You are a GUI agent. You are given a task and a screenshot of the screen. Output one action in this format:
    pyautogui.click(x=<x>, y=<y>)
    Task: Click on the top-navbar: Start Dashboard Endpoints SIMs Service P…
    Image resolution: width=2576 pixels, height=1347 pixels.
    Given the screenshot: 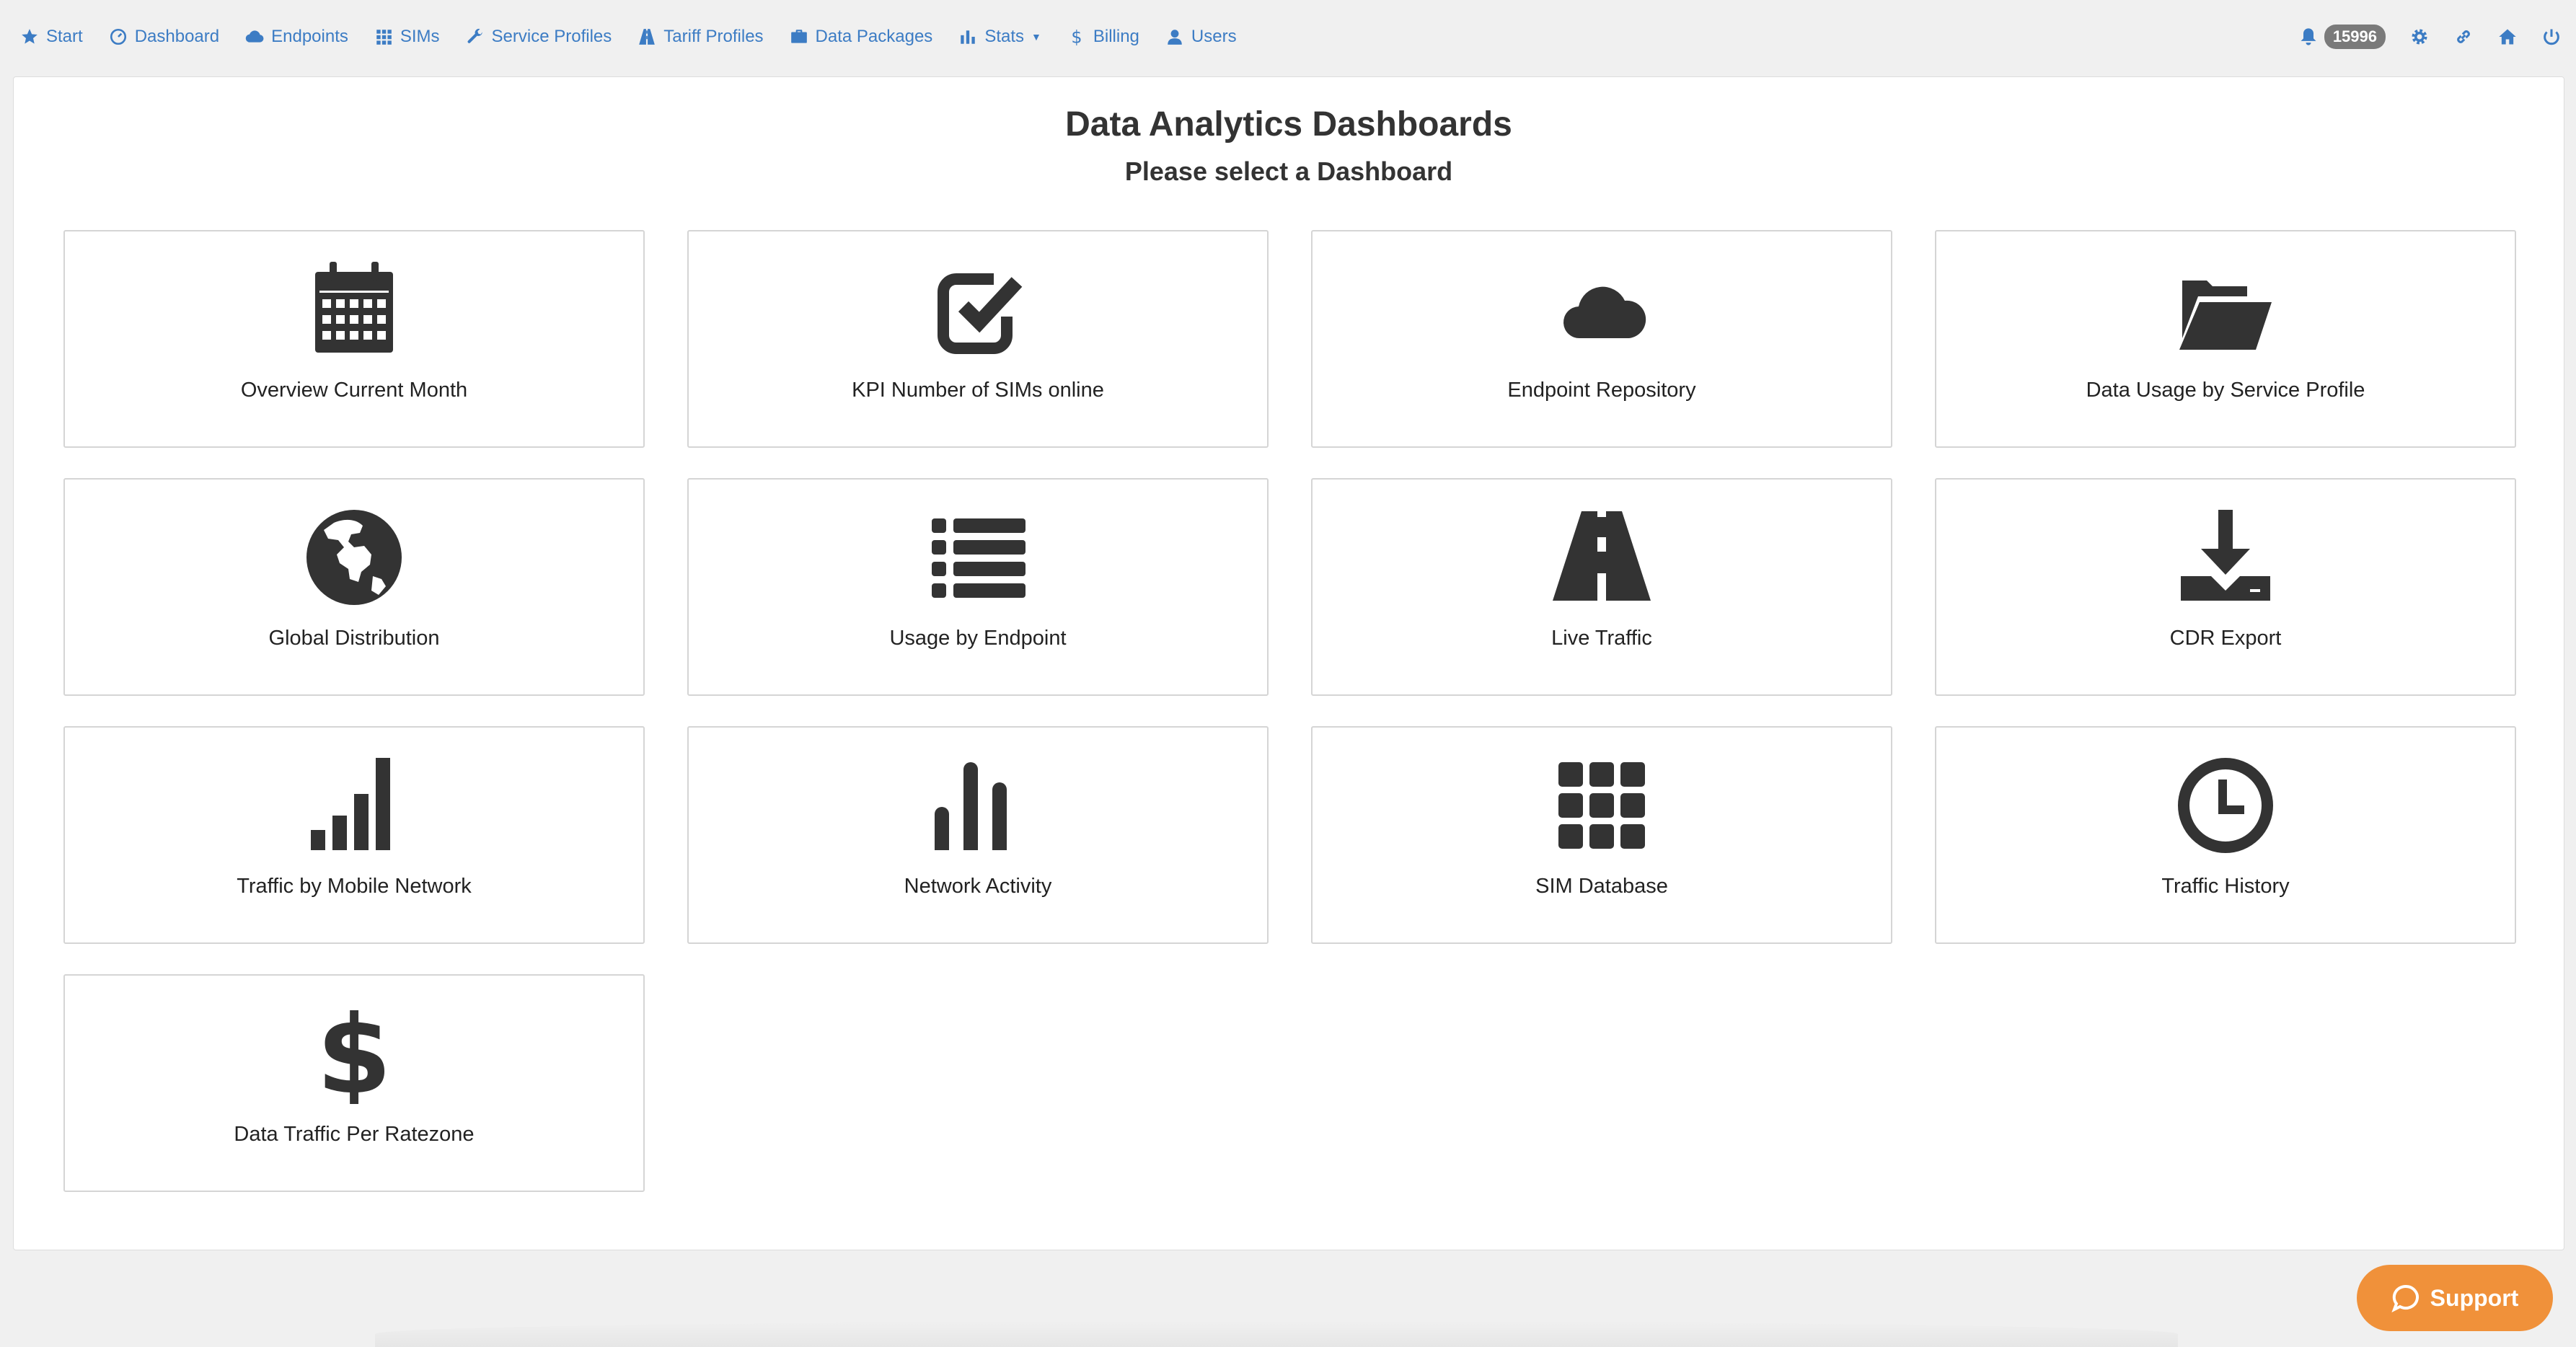 What is the action you would take?
    pyautogui.click(x=1288, y=37)
    